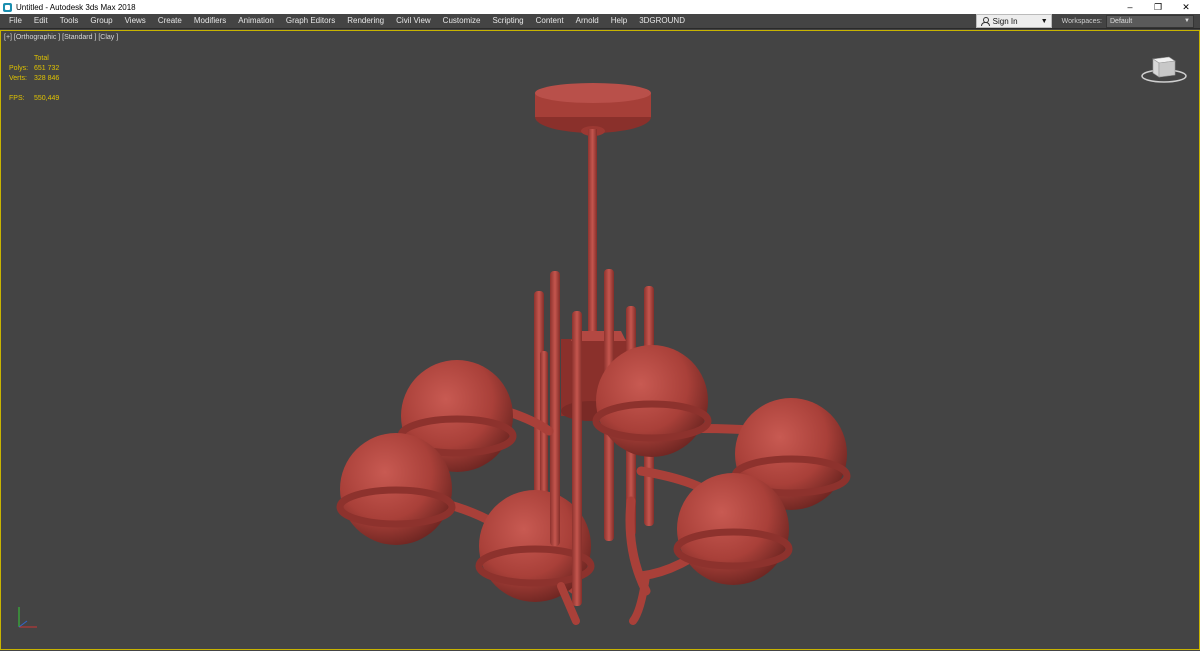  Describe the element at coordinates (69, 21) in the screenshot. I see `menu-tools: Tools` at that location.